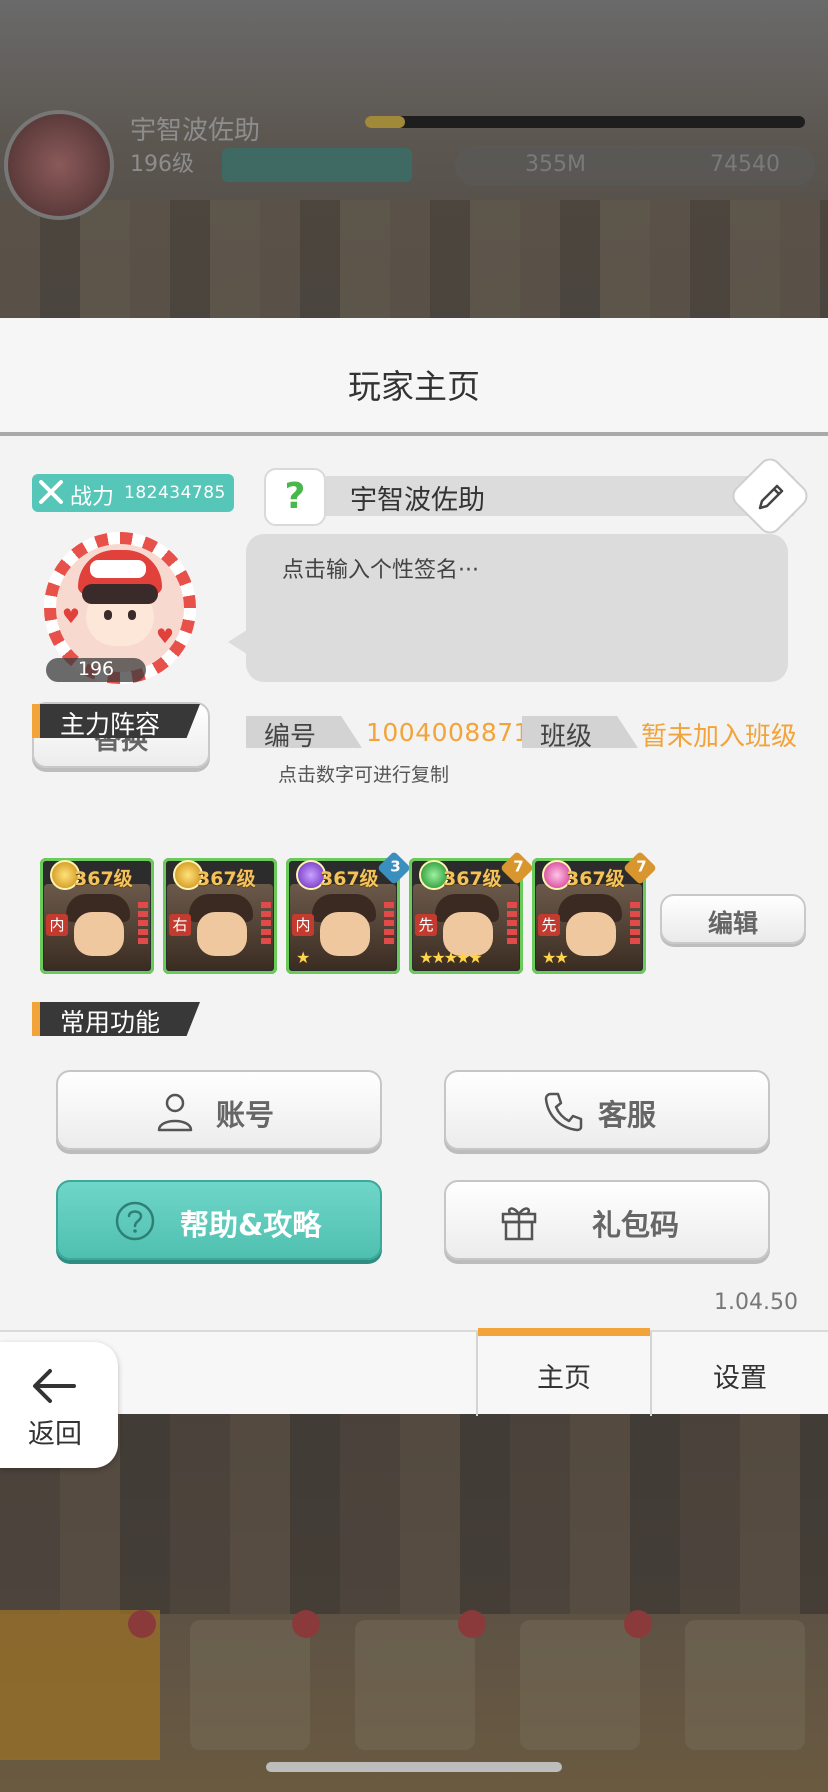  Describe the element at coordinates (51, 492) in the screenshot. I see `crossed-swords-icon` at that location.